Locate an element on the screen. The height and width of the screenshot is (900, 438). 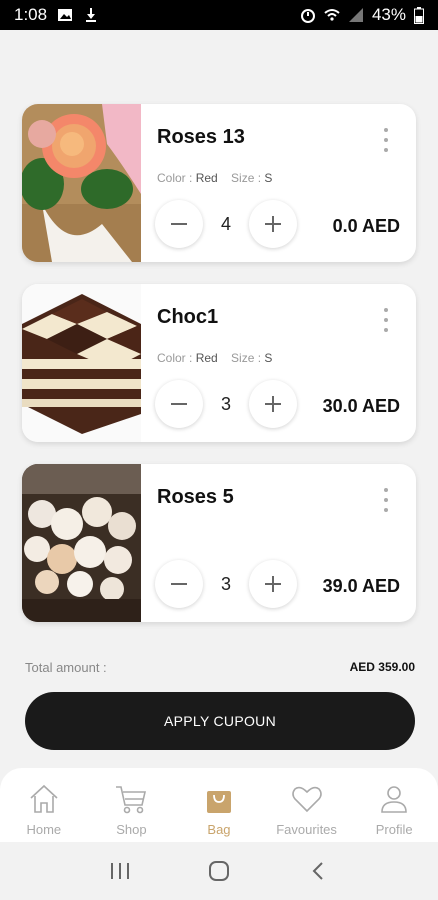
nav-label: Shop is located at coordinates (131, 829).